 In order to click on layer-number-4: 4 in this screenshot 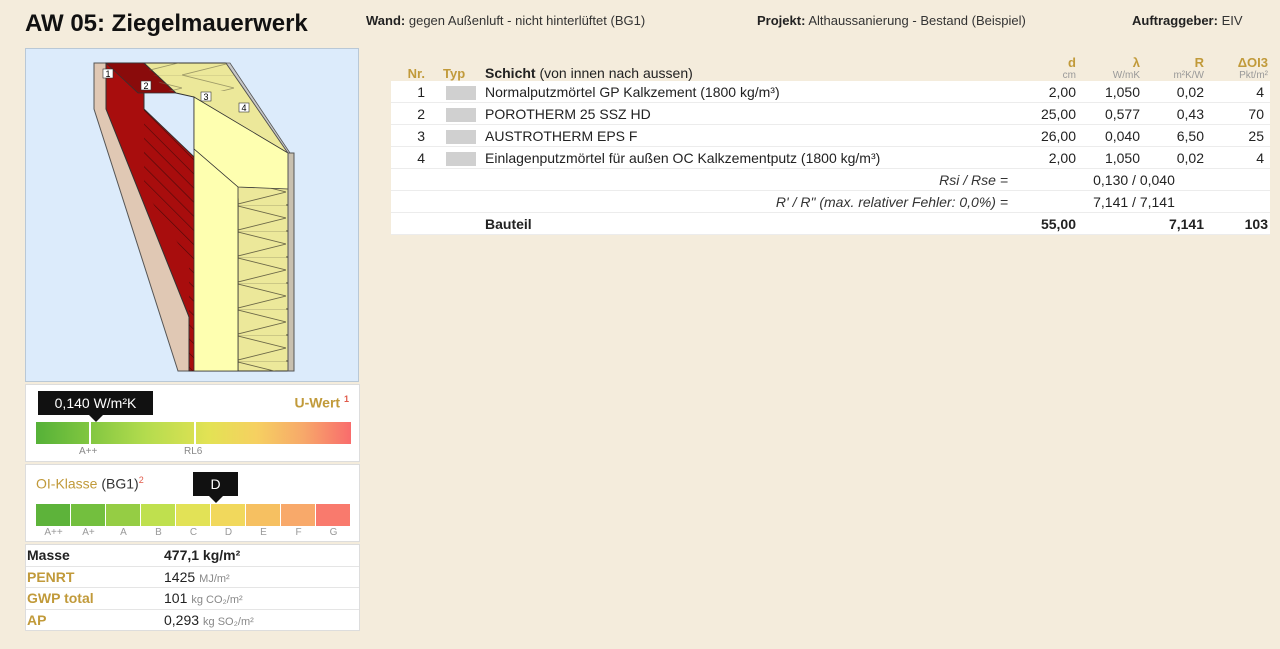, I will do `click(243, 108)`.